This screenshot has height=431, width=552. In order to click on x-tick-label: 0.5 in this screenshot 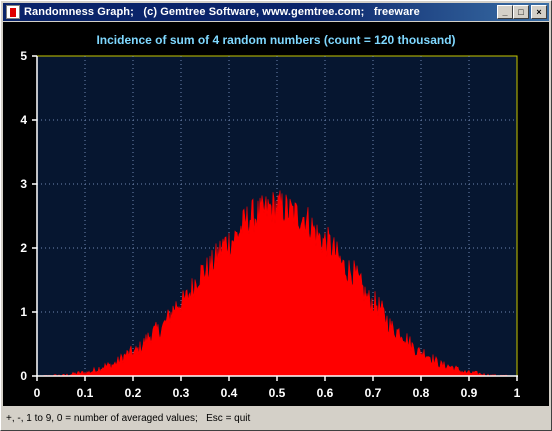, I will do `click(277, 393)`.